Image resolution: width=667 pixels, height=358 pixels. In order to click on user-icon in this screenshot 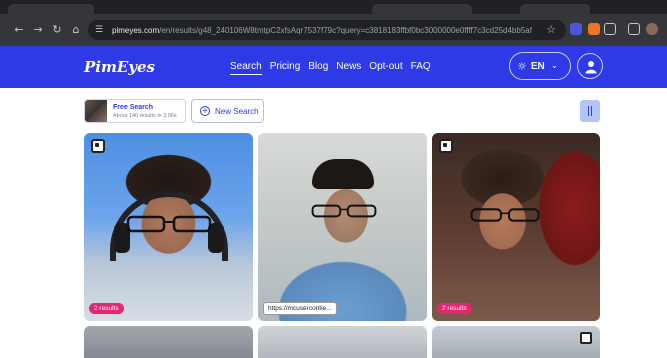, I will do `click(591, 67)`.